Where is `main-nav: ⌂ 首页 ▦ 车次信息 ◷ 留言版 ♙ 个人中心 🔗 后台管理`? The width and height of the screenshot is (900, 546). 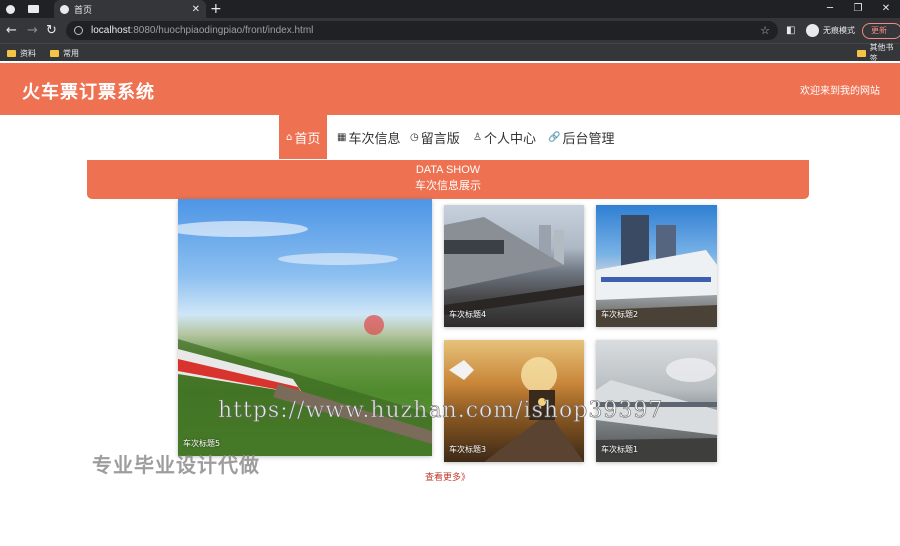 main-nav: ⌂ 首页 ▦ 车次信息 ◷ 留言版 ♙ 个人中心 🔗 后台管理 is located at coordinates (450, 137).